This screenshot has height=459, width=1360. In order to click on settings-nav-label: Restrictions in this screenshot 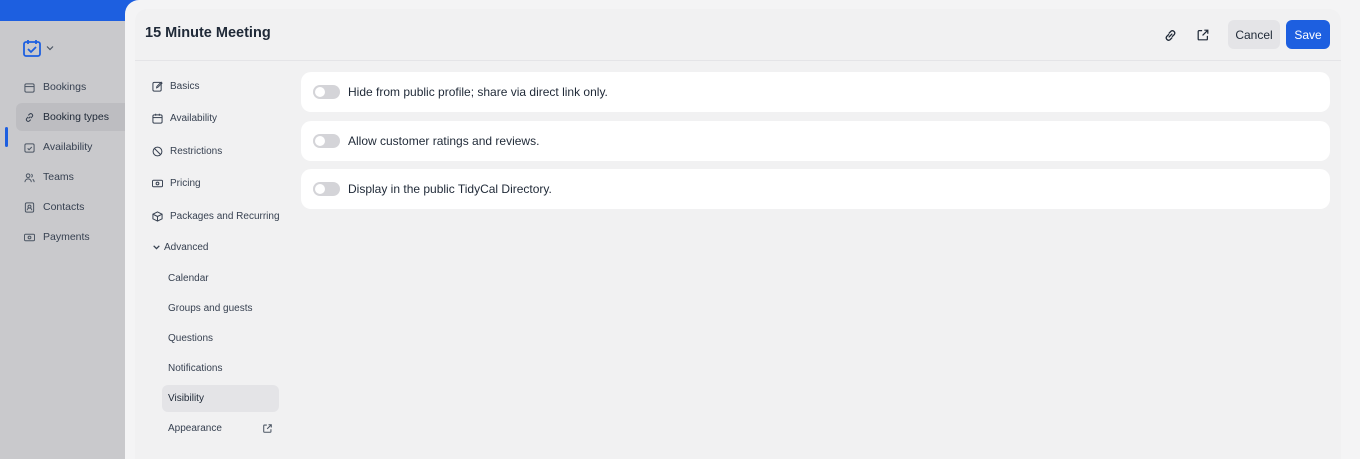, I will do `click(196, 151)`.